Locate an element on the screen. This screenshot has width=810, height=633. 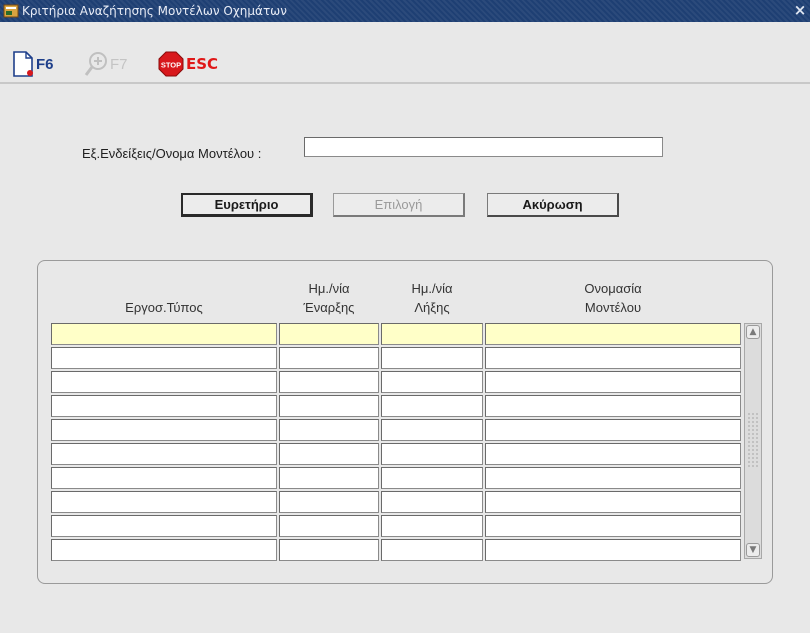
column-header-start-date: Ημ./νία Έναρξης is located at coordinates (329, 298).